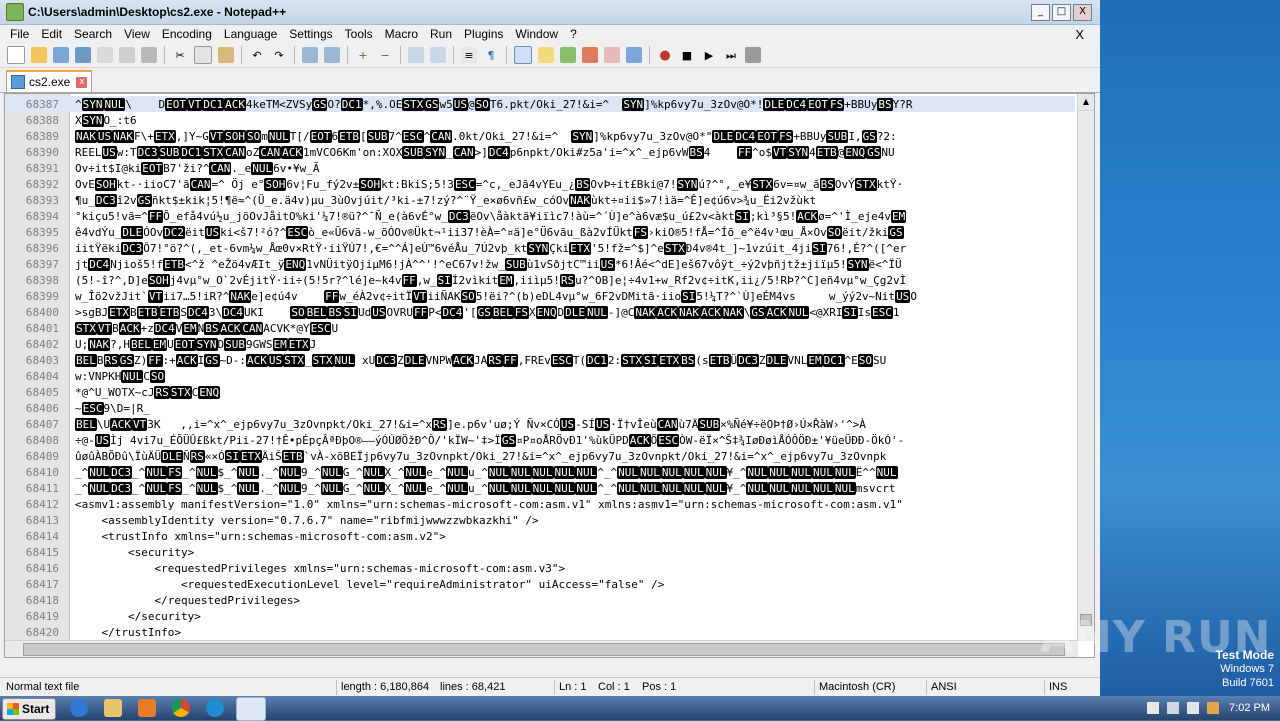  Describe the element at coordinates (51, 34) in the screenshot. I see `menu-edit: Edit` at that location.